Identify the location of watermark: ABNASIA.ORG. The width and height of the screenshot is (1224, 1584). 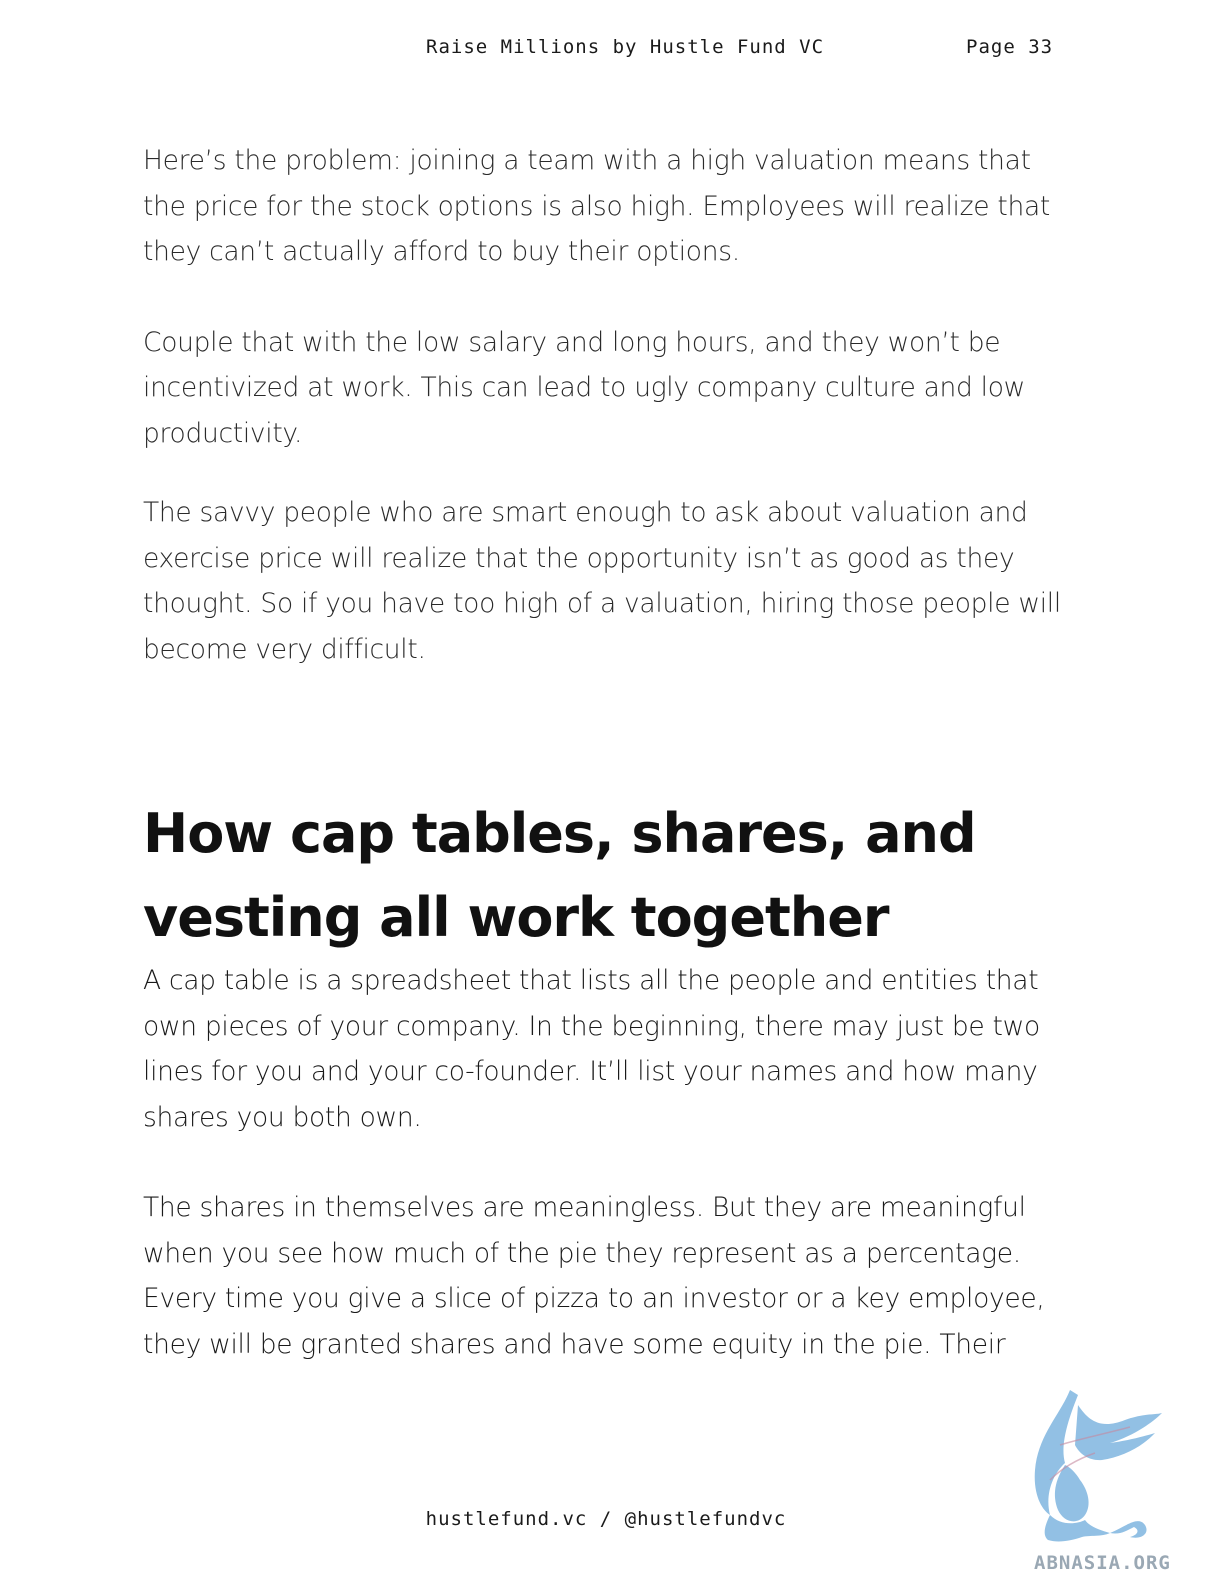
(1120, 1480).